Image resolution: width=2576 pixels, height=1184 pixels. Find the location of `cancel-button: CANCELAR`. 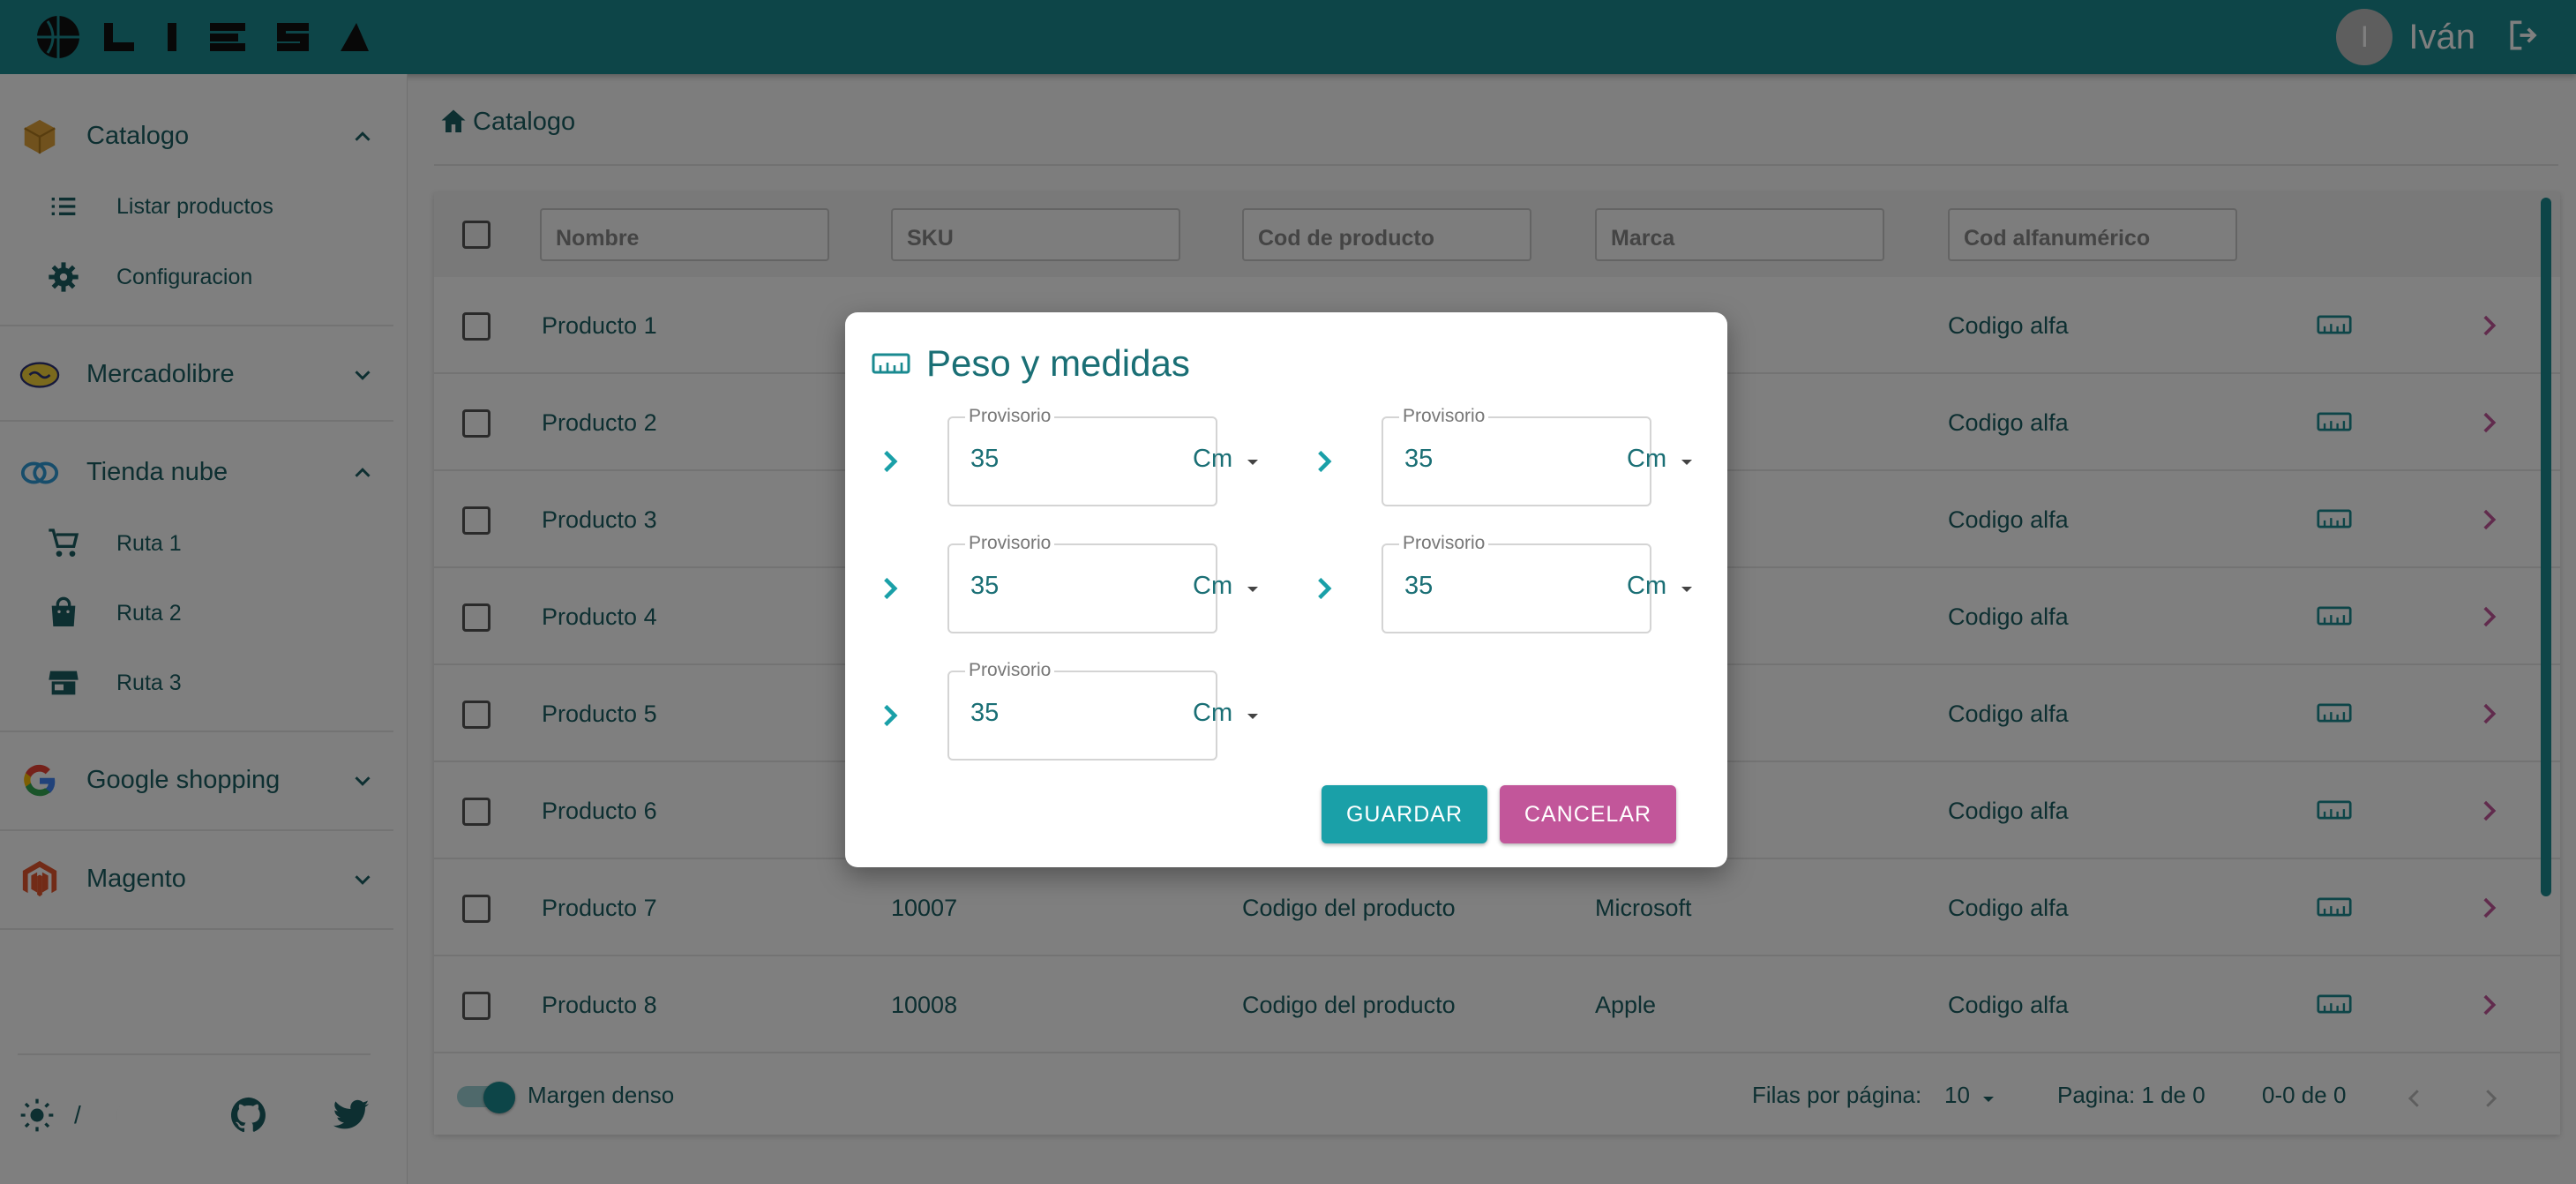

cancel-button: CANCELAR is located at coordinates (1588, 814).